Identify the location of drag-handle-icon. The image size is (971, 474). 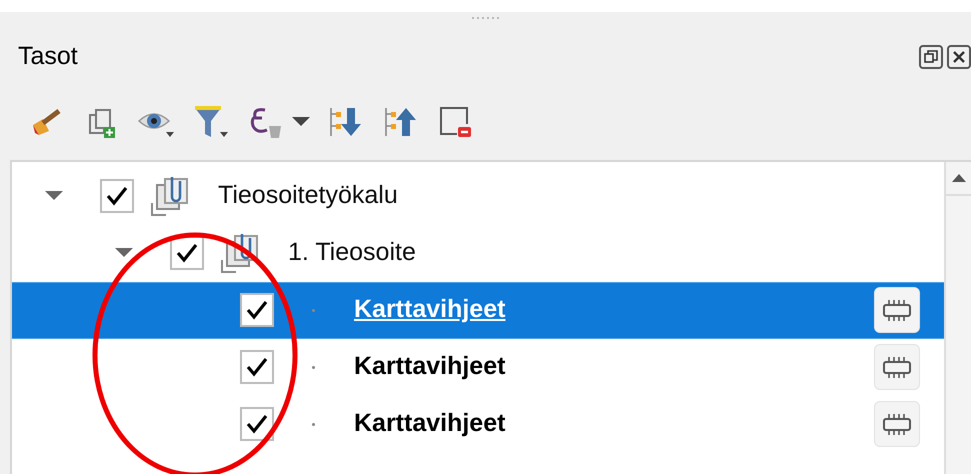
(486, 18).